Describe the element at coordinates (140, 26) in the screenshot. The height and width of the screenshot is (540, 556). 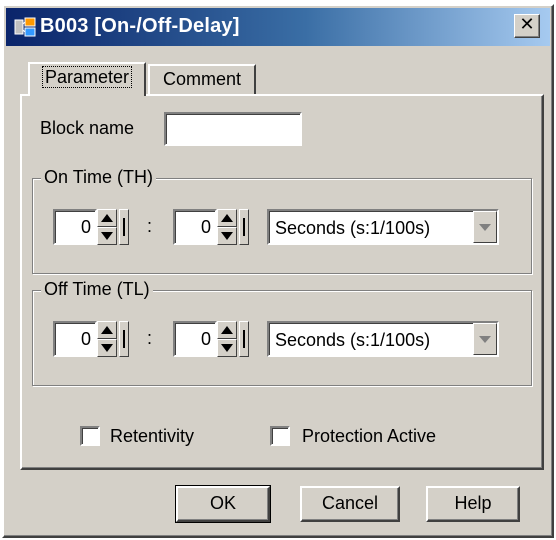
I see `window-title: B003 [On-/Off-Delay]` at that location.